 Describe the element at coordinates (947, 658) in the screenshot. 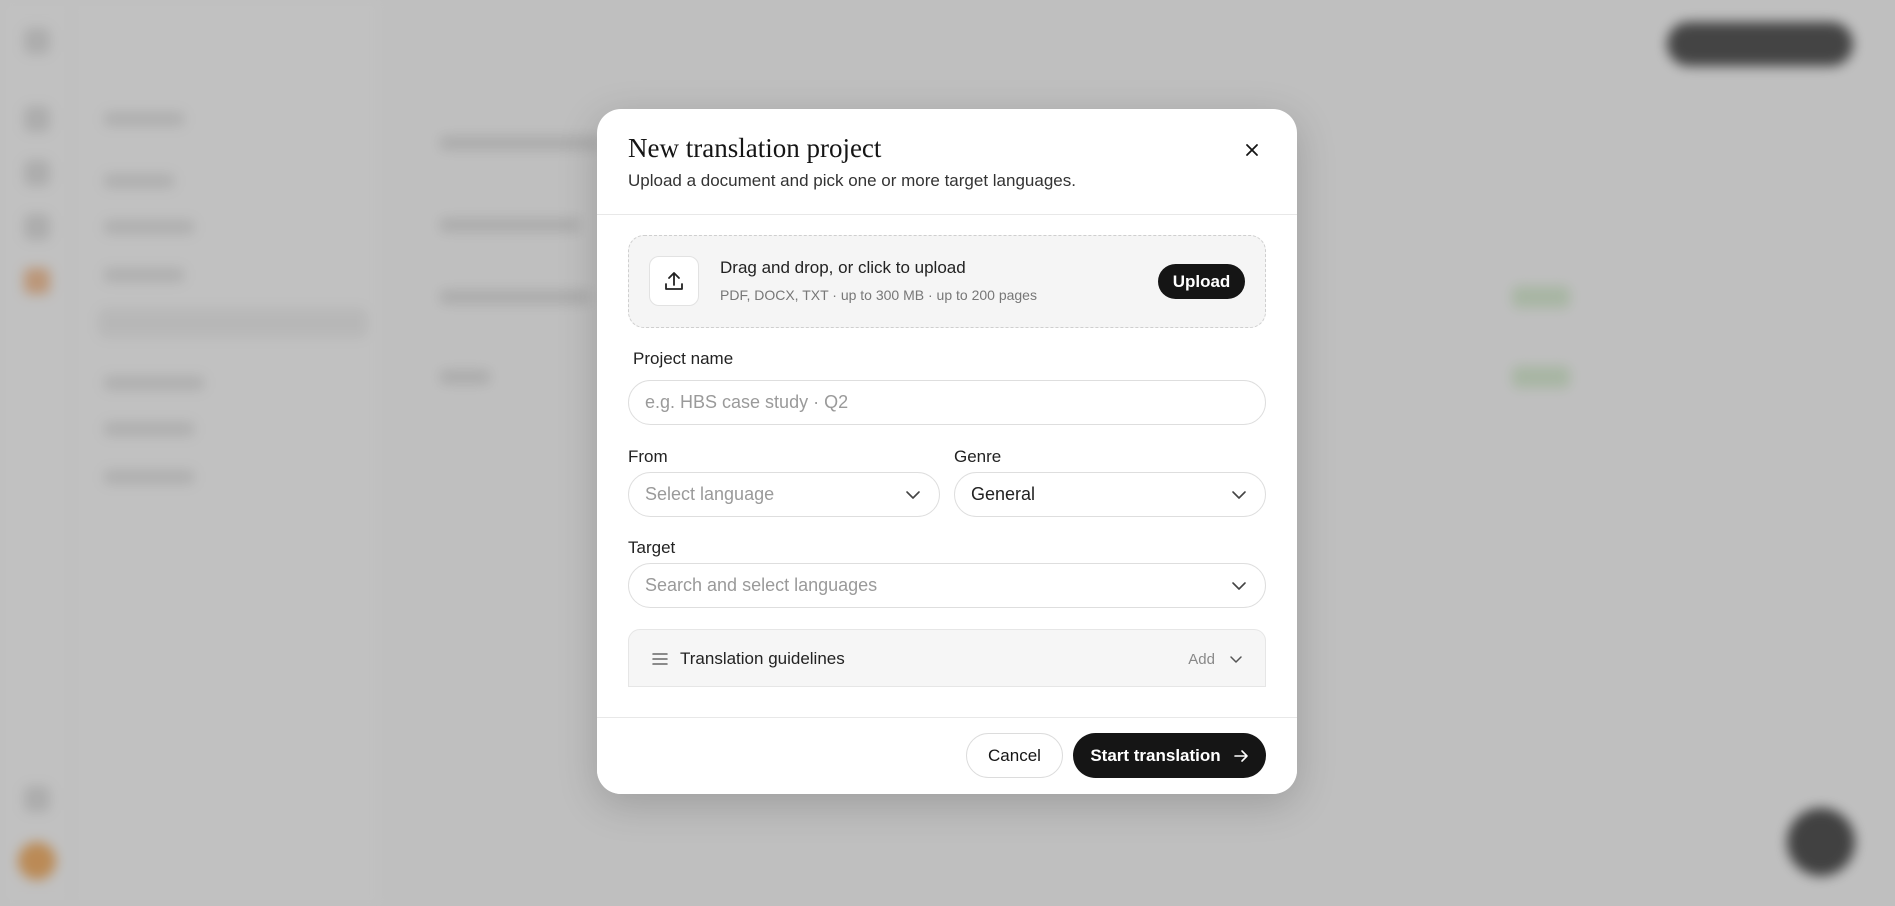

I see `translation-guidelines-panel: Translation guidelines Add` at that location.